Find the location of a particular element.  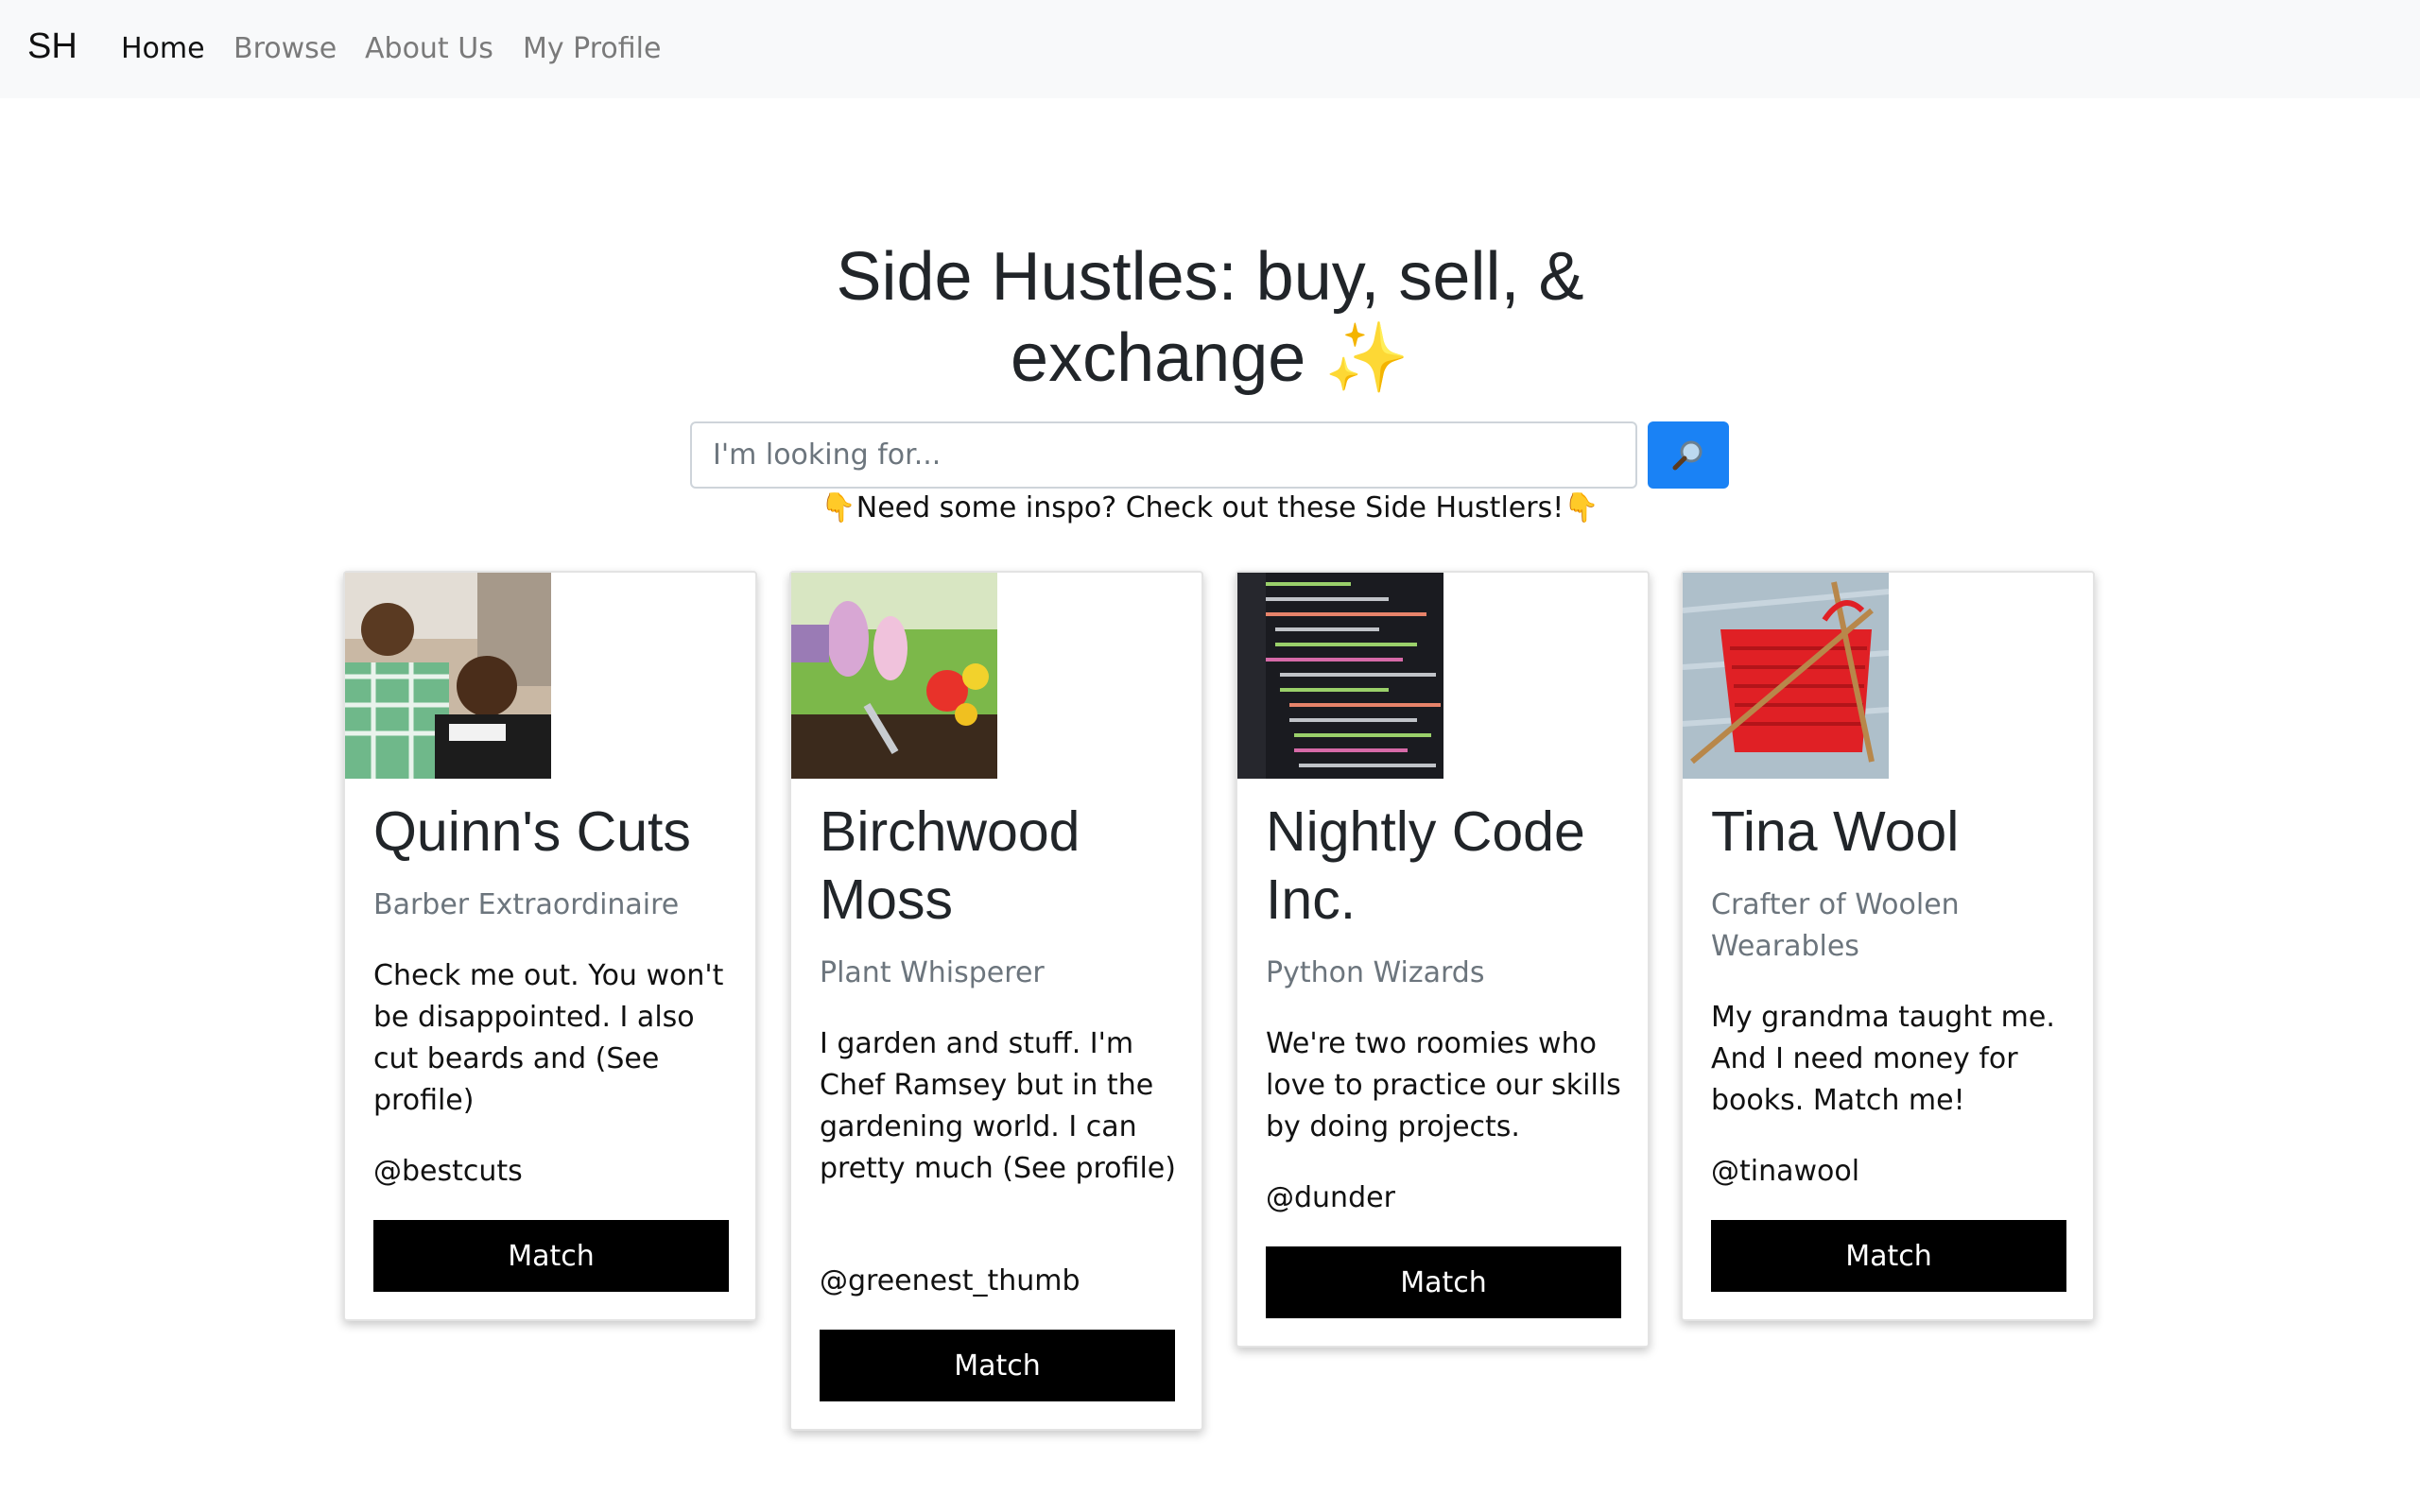

card-image-knitting is located at coordinates (1786, 676).